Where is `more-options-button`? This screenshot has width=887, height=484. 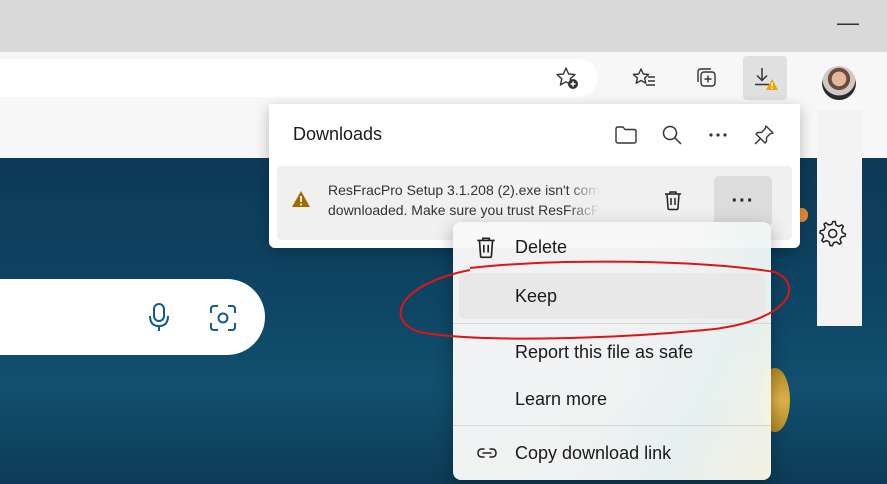
more-options-button is located at coordinates (718, 135).